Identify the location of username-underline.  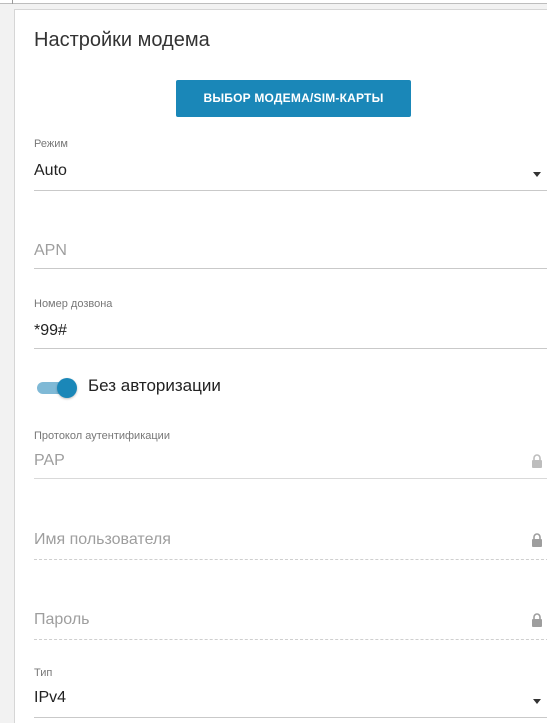
(290, 559).